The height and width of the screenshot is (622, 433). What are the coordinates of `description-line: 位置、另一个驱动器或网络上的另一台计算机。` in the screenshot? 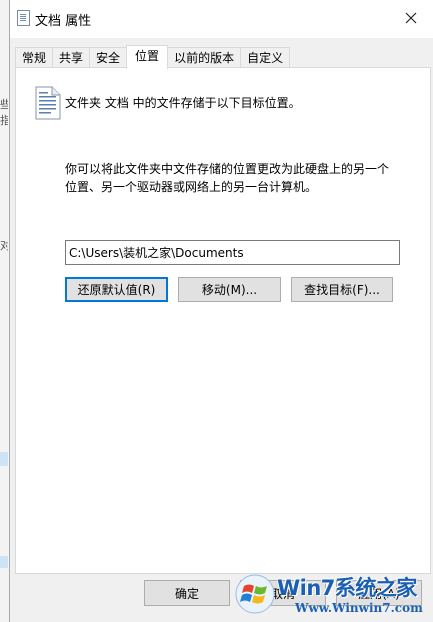 It's located at (191, 187).